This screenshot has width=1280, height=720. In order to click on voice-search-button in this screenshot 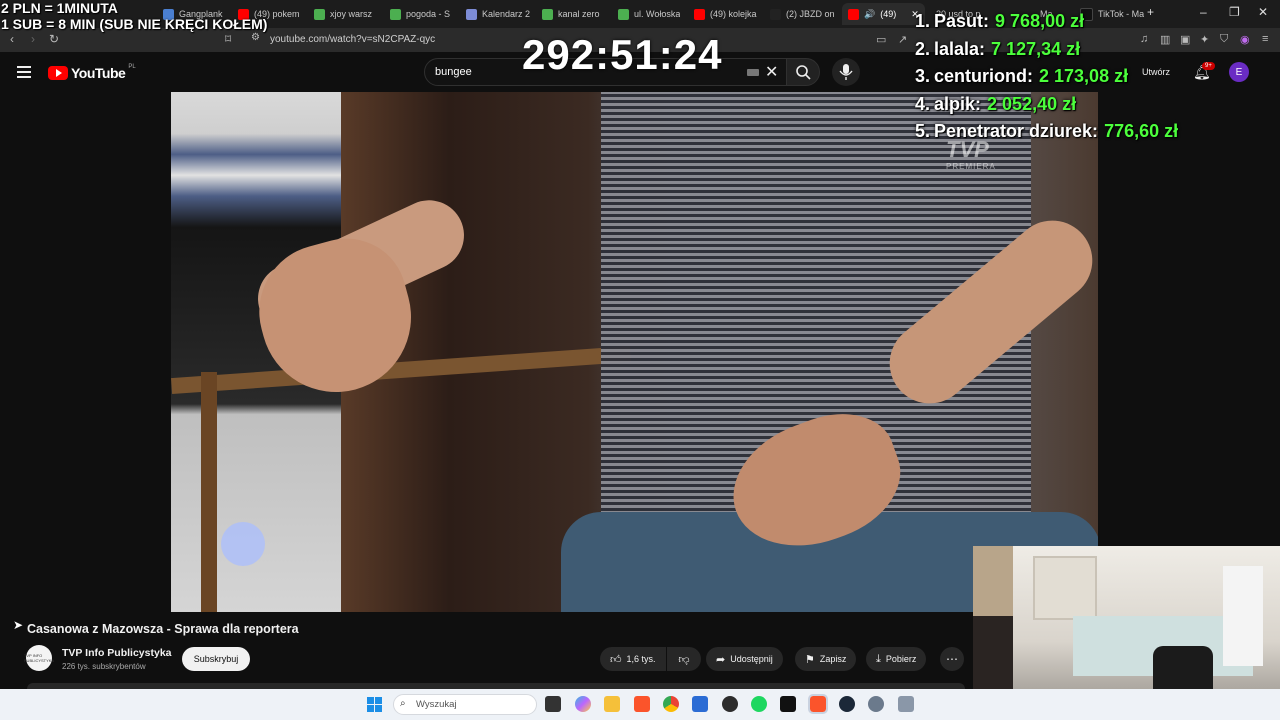, I will do `click(846, 72)`.